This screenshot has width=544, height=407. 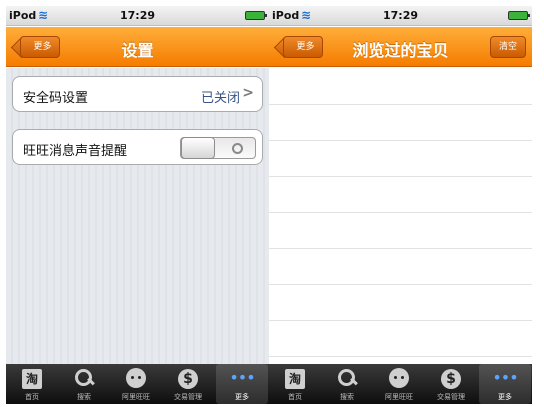 I want to click on toggle-knob, so click(x=198, y=148).